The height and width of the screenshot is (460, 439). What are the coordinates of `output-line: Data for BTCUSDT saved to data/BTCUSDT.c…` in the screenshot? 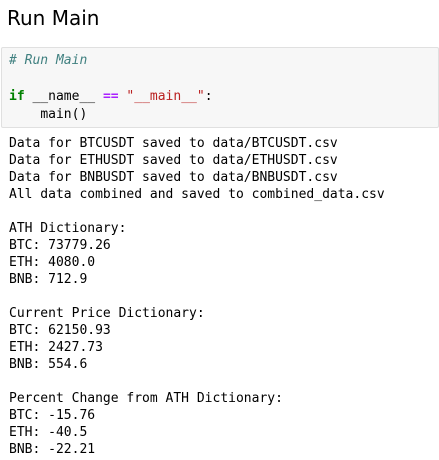 It's located at (173, 143).